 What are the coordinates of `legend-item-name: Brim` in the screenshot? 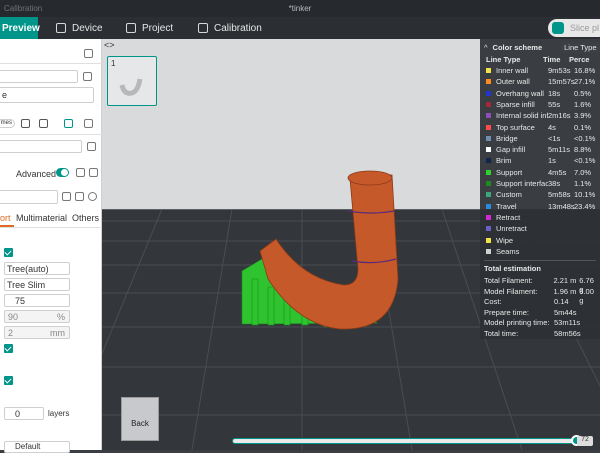 It's located at (504, 161).